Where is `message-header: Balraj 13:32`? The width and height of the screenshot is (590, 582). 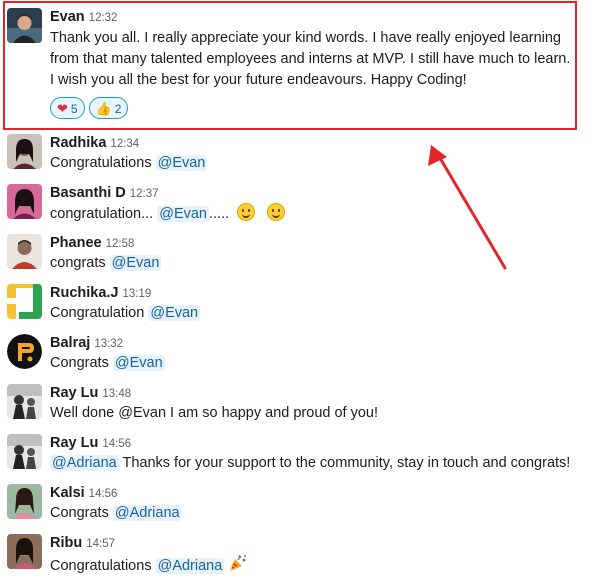 message-header: Balraj 13:32 is located at coordinates (86, 343).